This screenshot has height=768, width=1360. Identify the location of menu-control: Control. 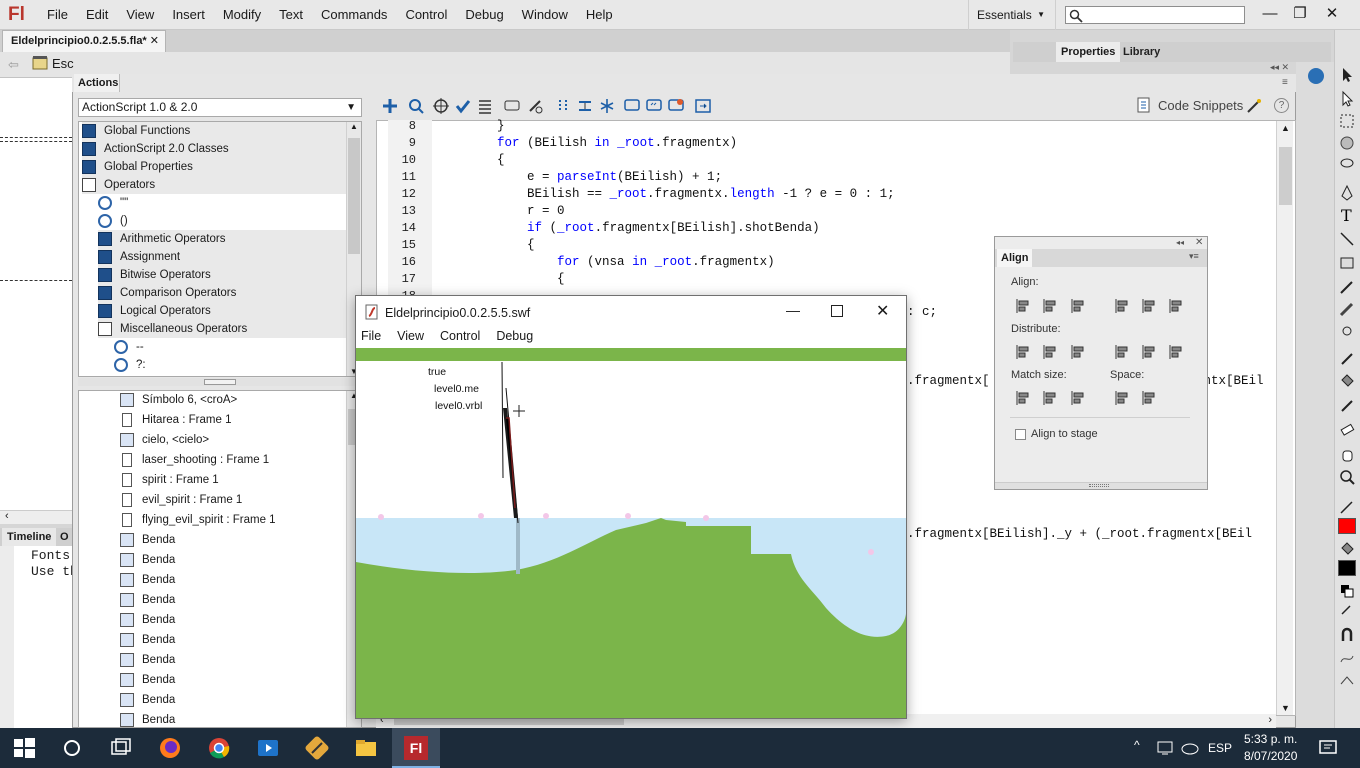
(426, 15).